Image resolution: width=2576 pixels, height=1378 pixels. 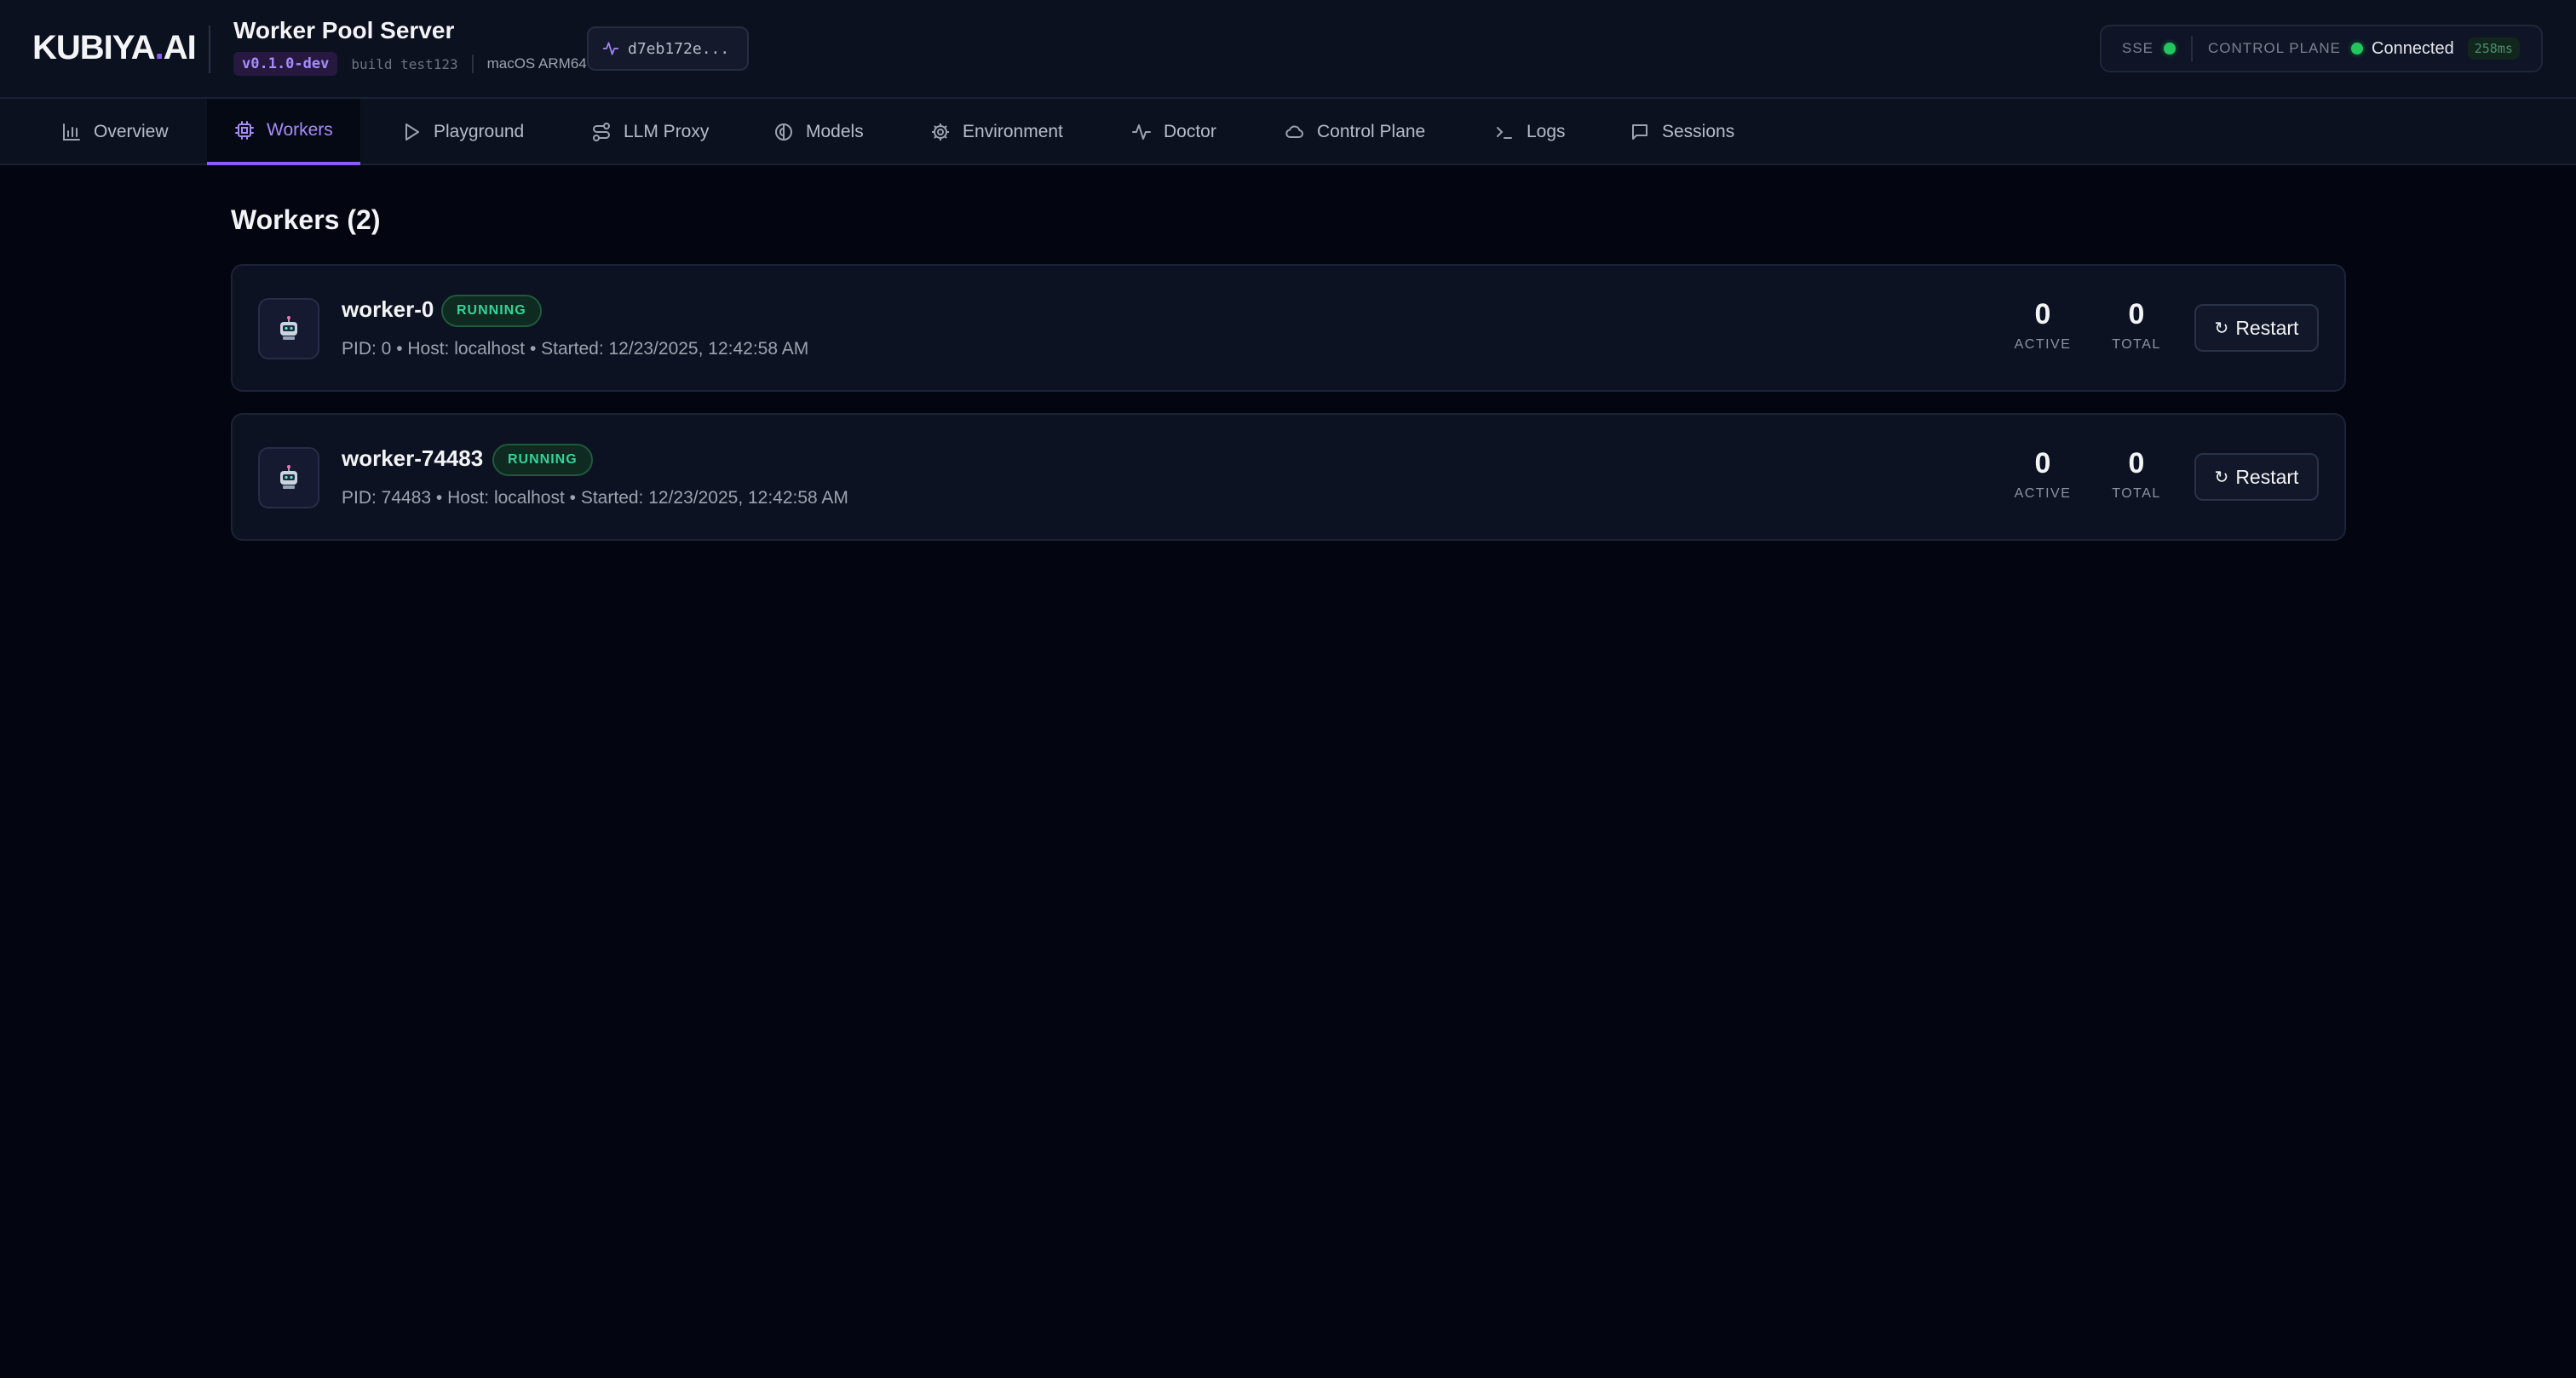 I want to click on tab-playground: Playground, so click(x=463, y=132).